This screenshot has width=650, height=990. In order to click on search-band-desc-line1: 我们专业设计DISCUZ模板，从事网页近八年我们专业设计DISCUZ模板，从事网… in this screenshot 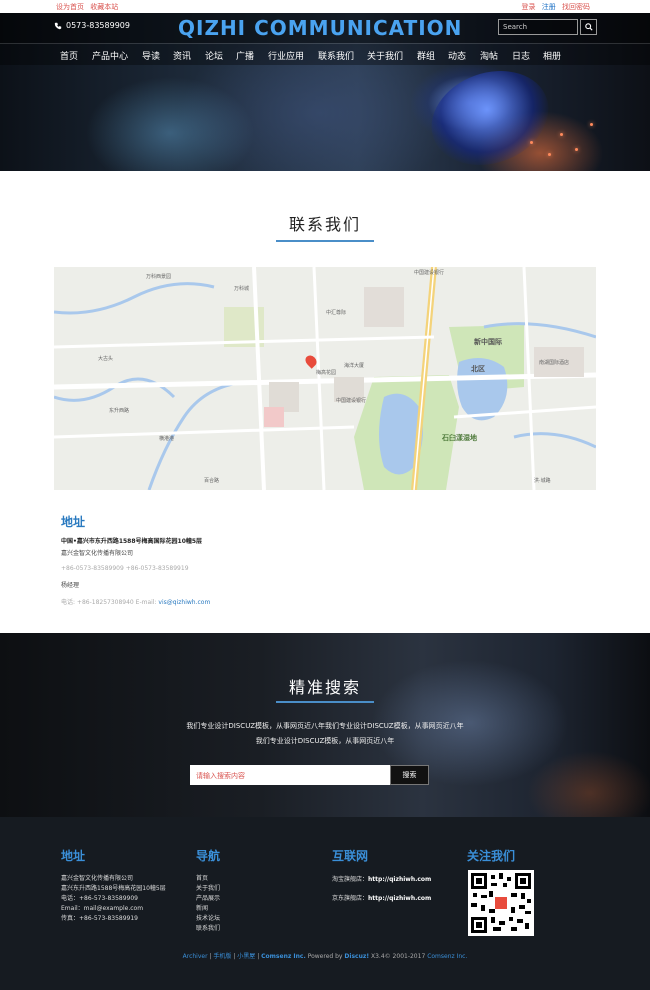, I will do `click(325, 726)`.